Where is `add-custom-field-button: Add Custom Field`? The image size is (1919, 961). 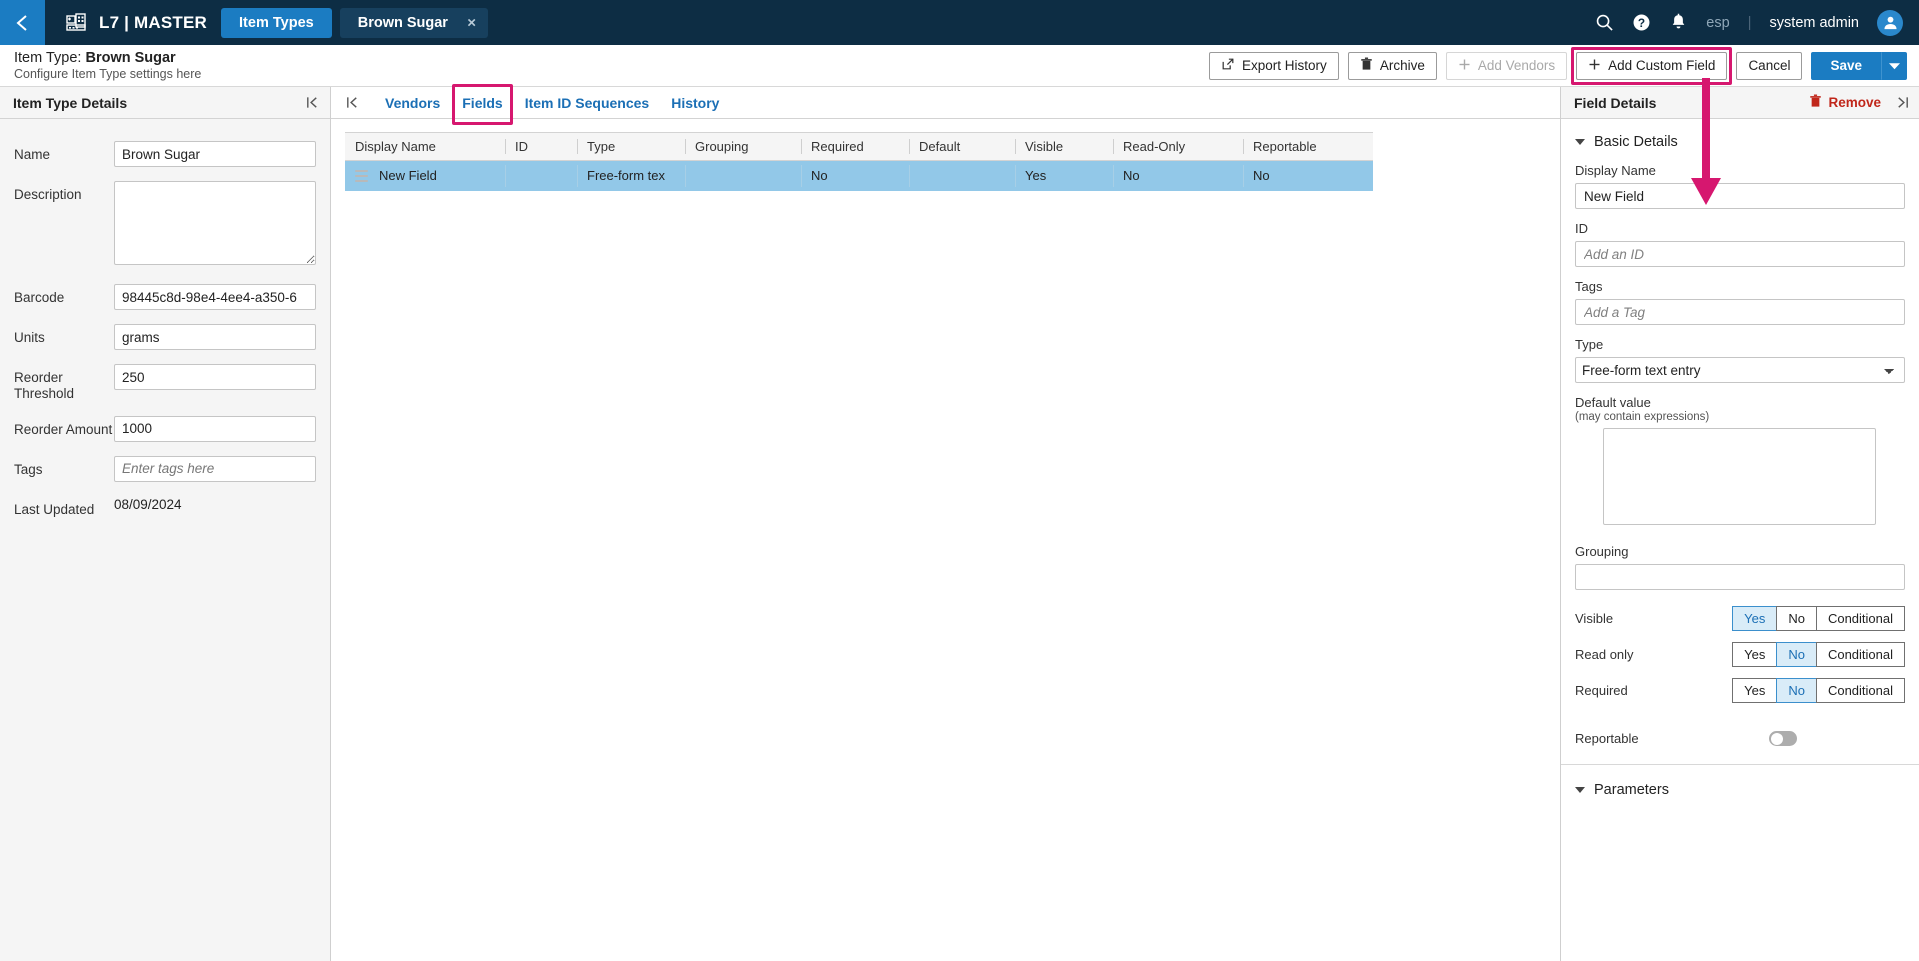
add-custom-field-button: Add Custom Field is located at coordinates (1652, 65).